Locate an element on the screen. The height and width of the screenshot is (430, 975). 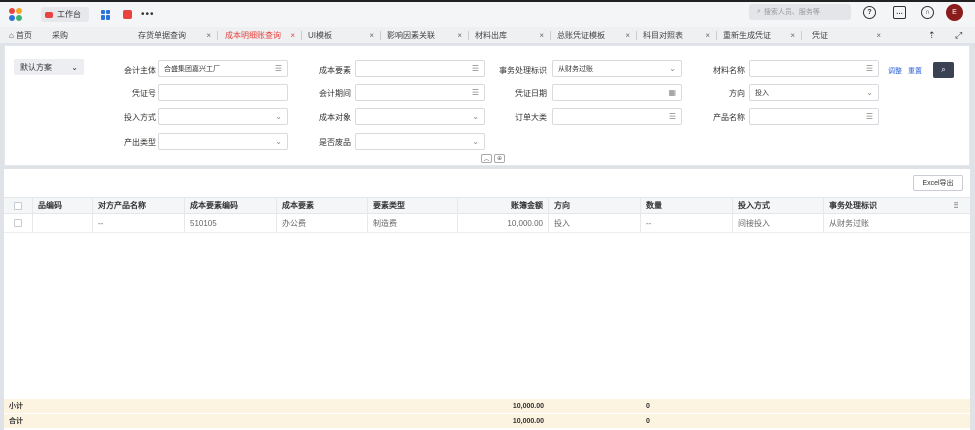
tab-label: 首页 is located at coordinates (23, 35).